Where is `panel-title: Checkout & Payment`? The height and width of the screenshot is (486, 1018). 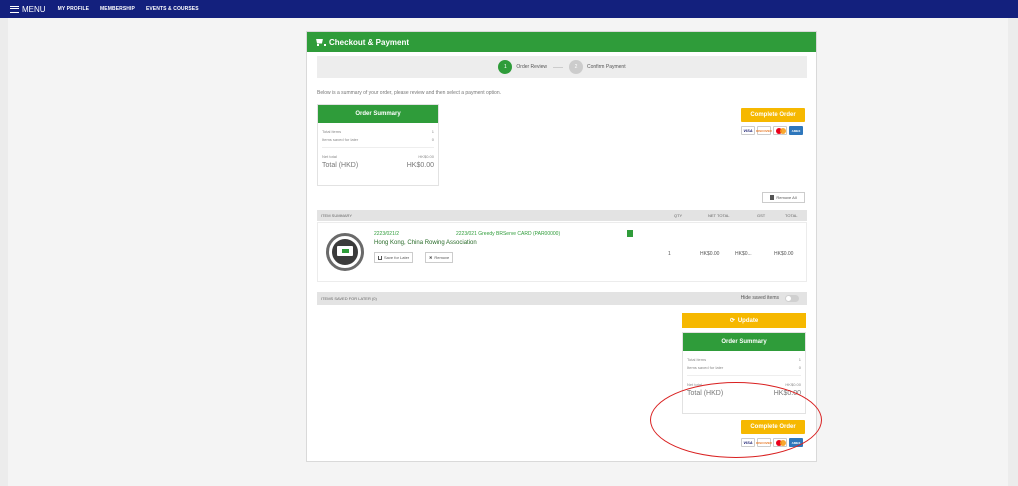 panel-title: Checkout & Payment is located at coordinates (369, 42).